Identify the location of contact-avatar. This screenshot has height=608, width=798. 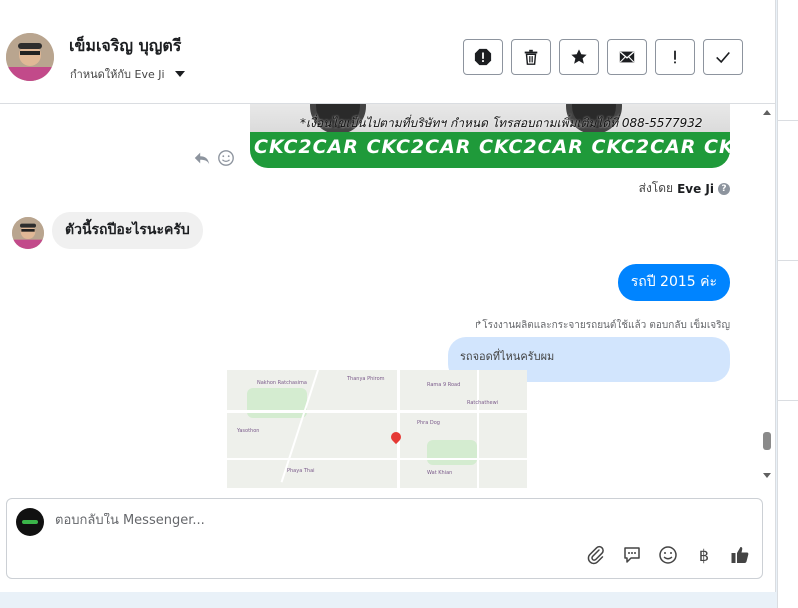
(30, 57).